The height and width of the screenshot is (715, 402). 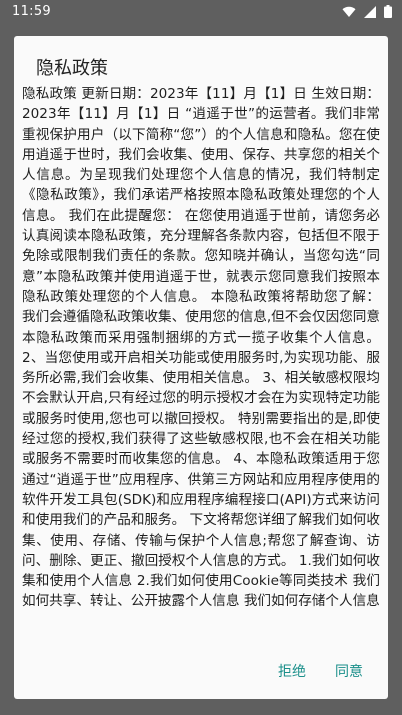 I want to click on cellular-signal-icon, so click(x=370, y=11).